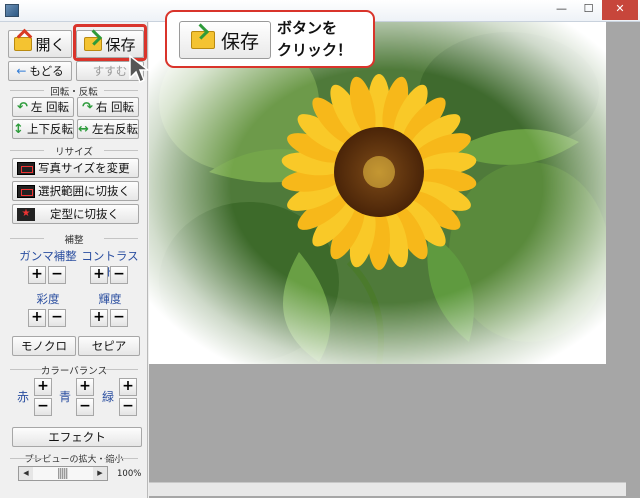 This screenshot has height=498, width=640. I want to click on sepia-button: セピア, so click(109, 346).